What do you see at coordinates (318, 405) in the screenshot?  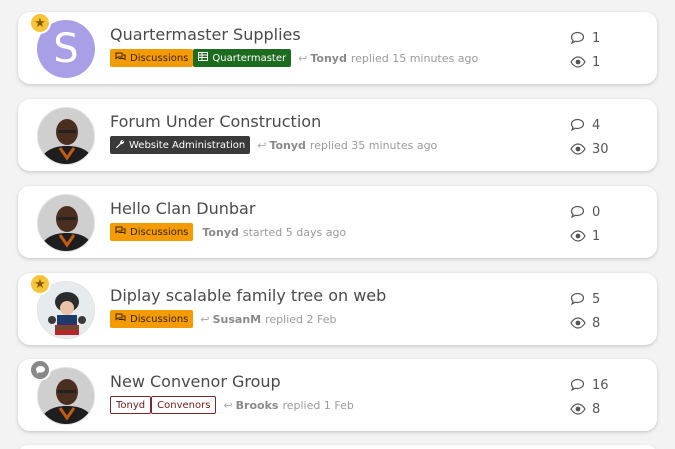 I see `activity-text: replied 1 Feb` at bounding box center [318, 405].